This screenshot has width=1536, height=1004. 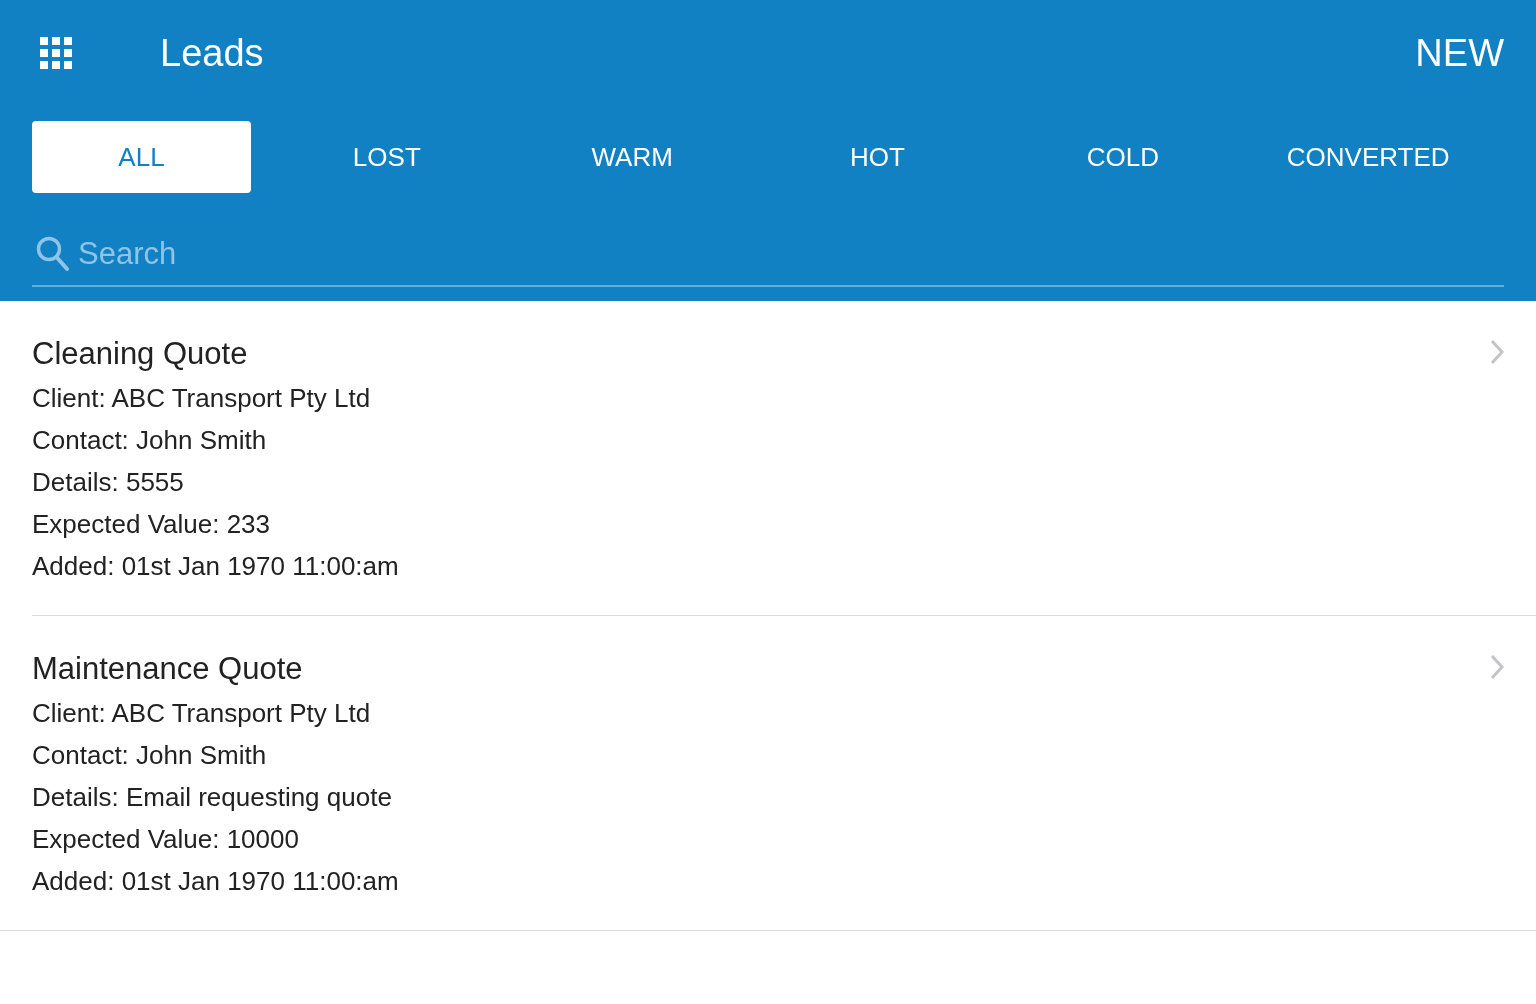 What do you see at coordinates (632, 157) in the screenshot?
I see `filter-tab: WARM` at bounding box center [632, 157].